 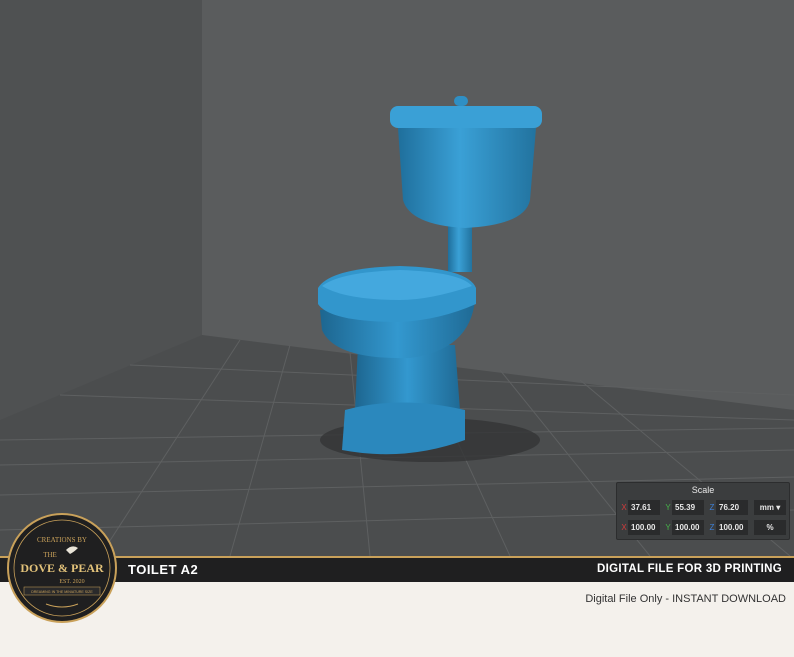 I want to click on product-subtitle: Digital File Only - INSTANT DOWNLOAD, so click(x=685, y=599).